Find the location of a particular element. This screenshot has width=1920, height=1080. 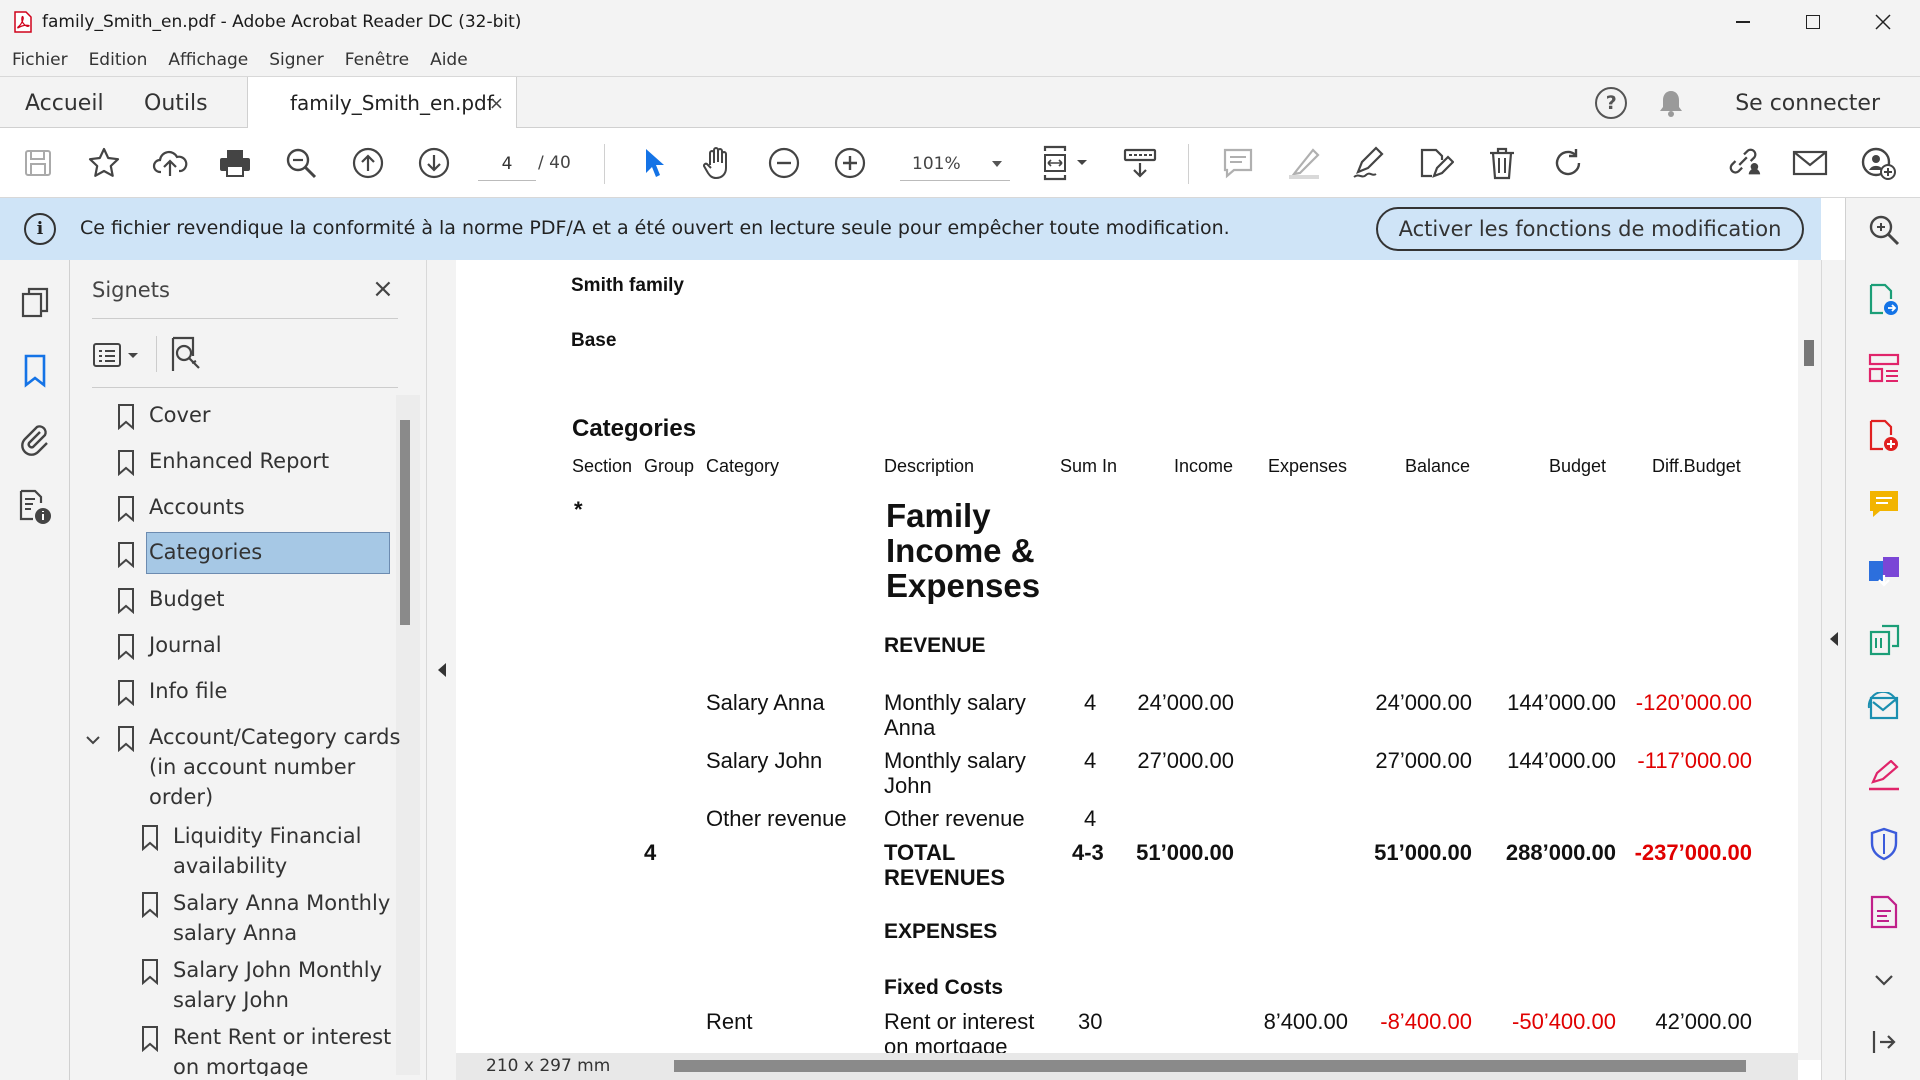

previous-page-icon is located at coordinates (368, 163).